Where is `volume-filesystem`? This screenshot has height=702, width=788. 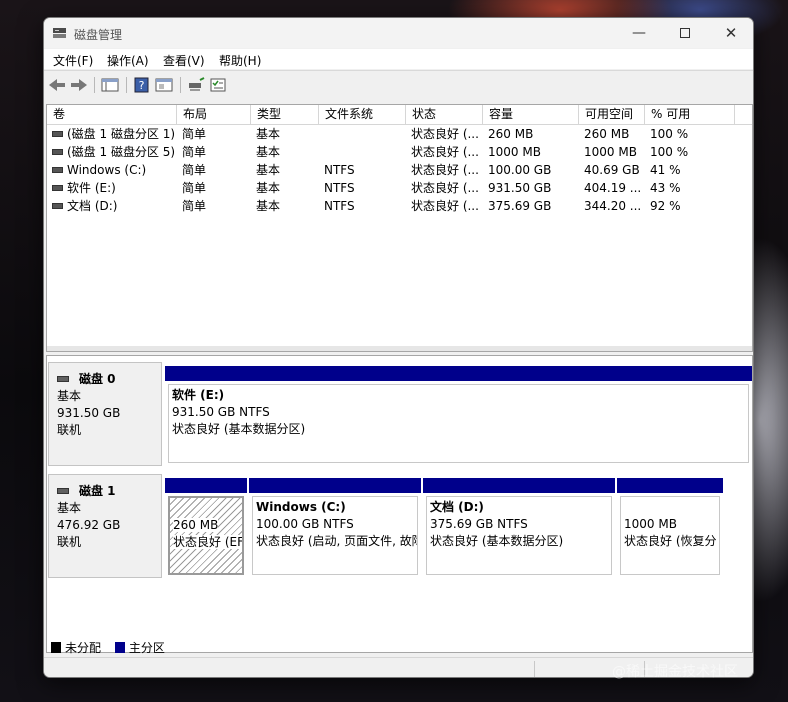 volume-filesystem is located at coordinates (362, 134).